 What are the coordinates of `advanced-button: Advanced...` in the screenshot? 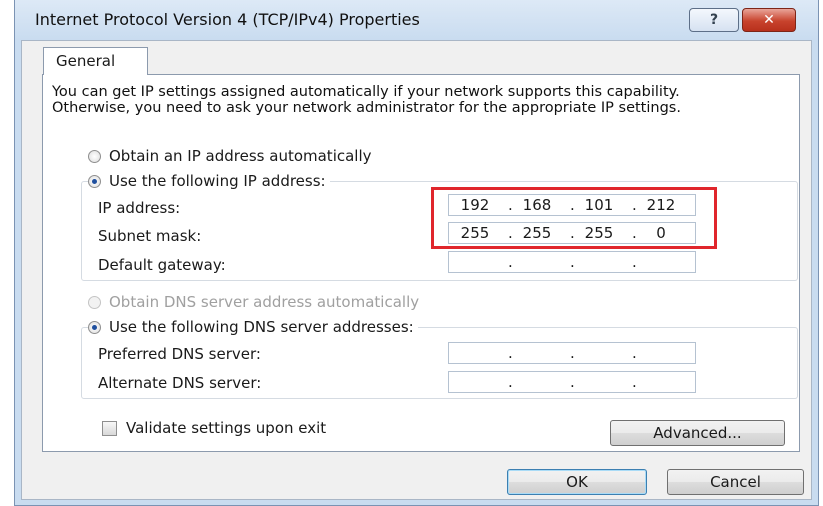 It's located at (697, 433).